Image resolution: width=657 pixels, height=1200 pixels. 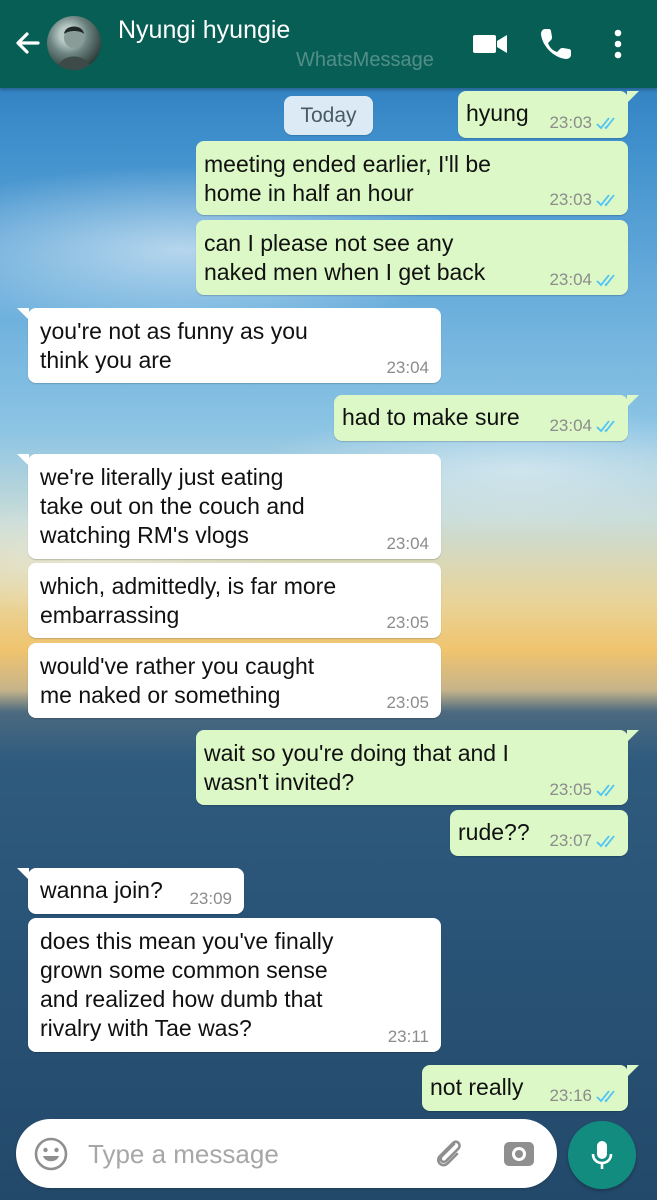 I want to click on message-time: 23:11, so click(x=408, y=1036).